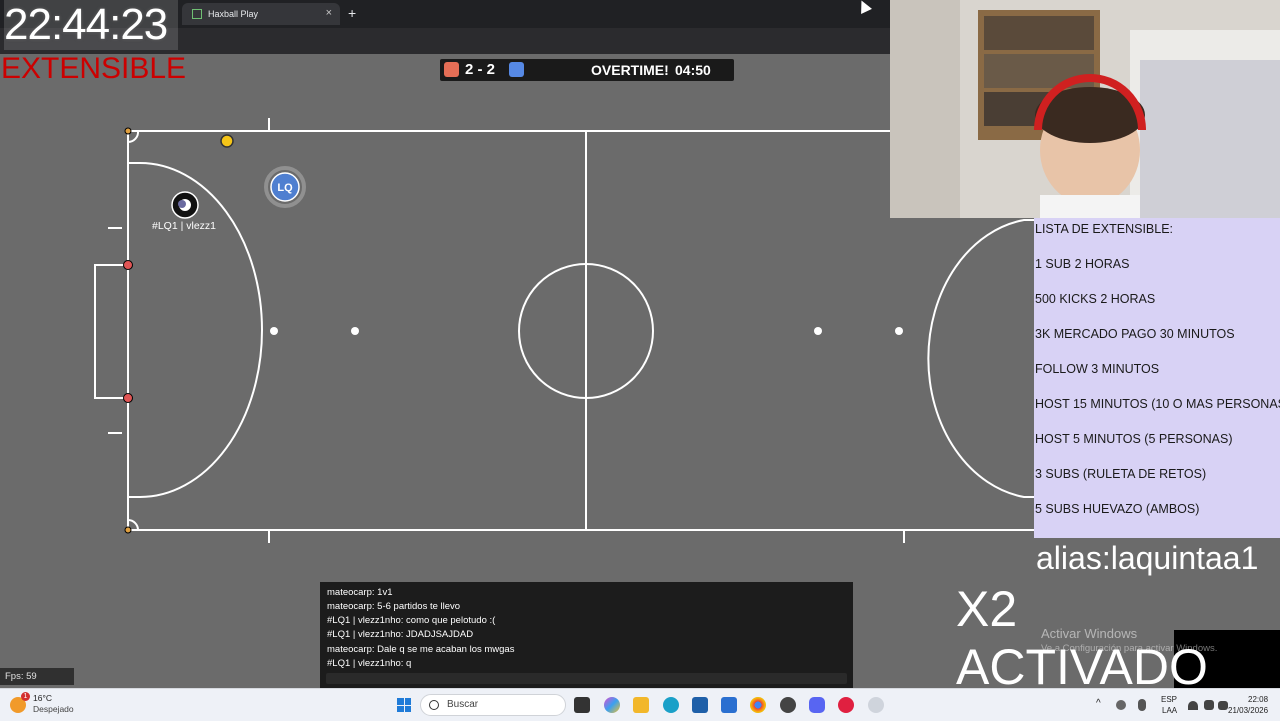 This screenshot has height=721, width=1280. I want to click on webcam-image, so click(1085, 109).